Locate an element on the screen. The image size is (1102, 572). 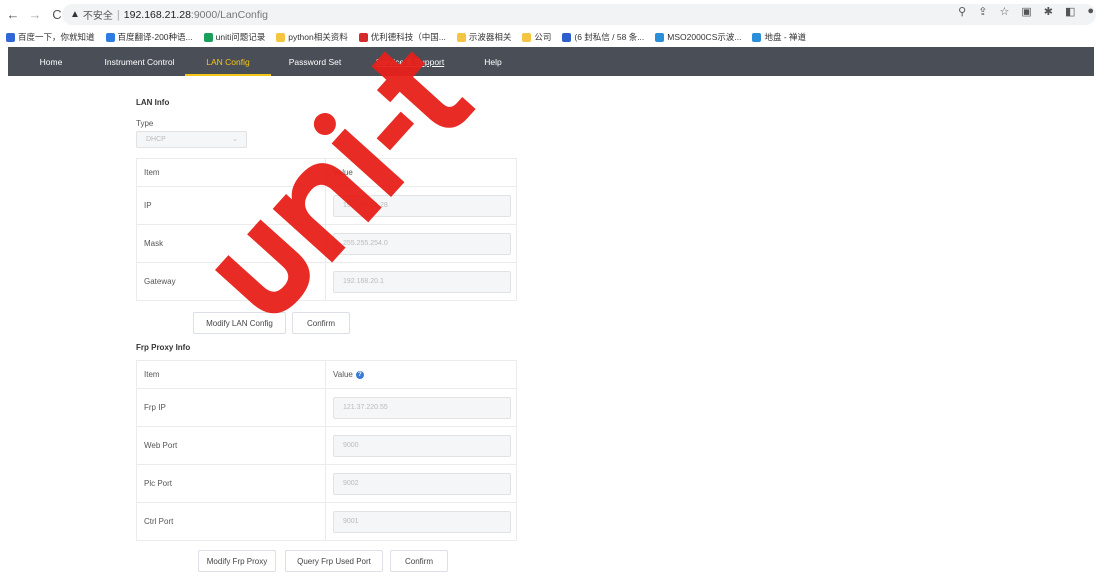
ctrl-port-field: 9001 is located at coordinates (422, 521).